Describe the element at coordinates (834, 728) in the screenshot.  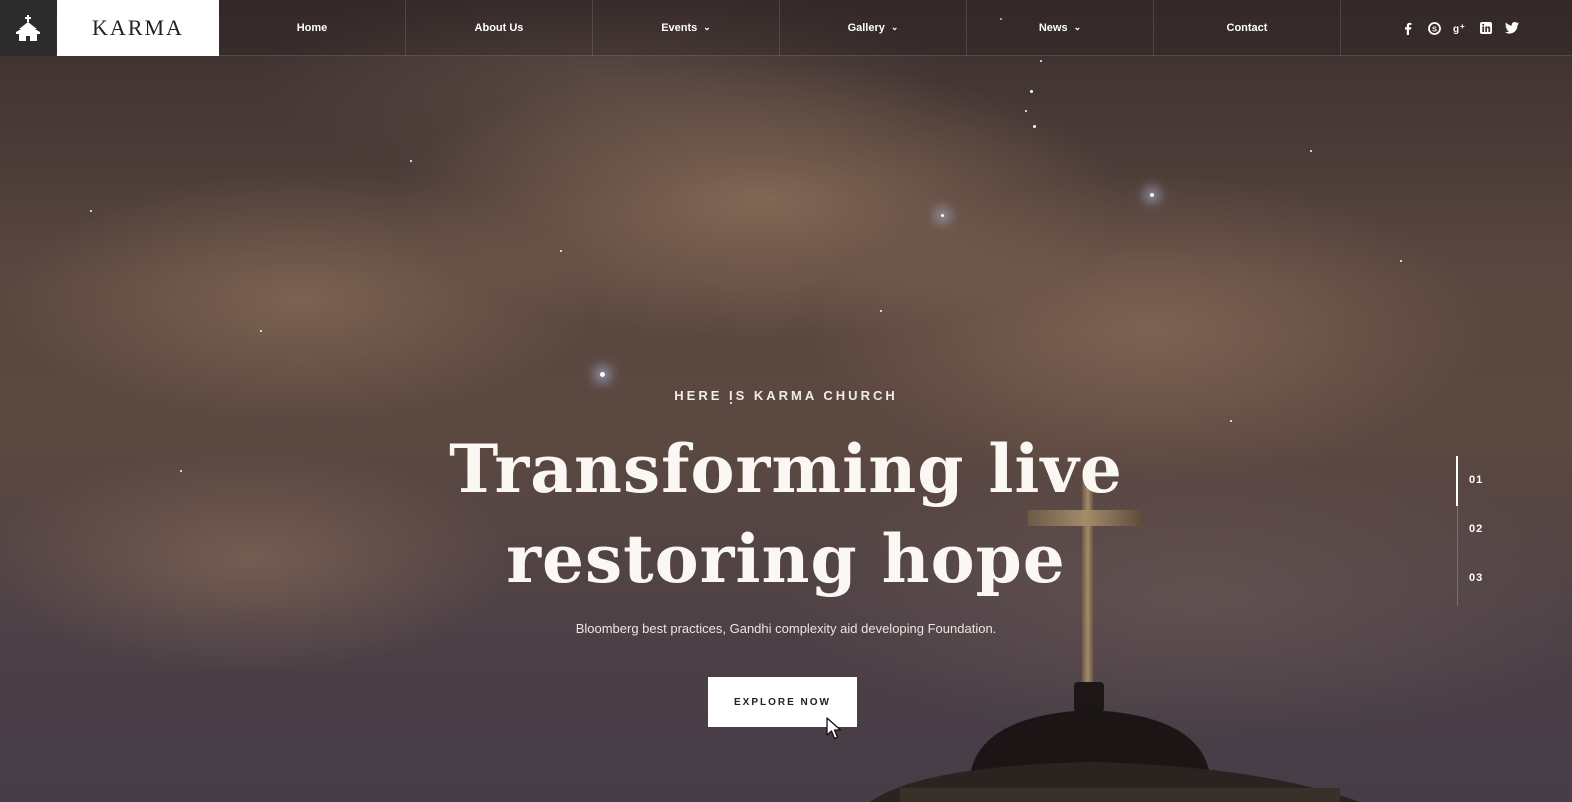
I see `mouse-cursor-icon` at that location.